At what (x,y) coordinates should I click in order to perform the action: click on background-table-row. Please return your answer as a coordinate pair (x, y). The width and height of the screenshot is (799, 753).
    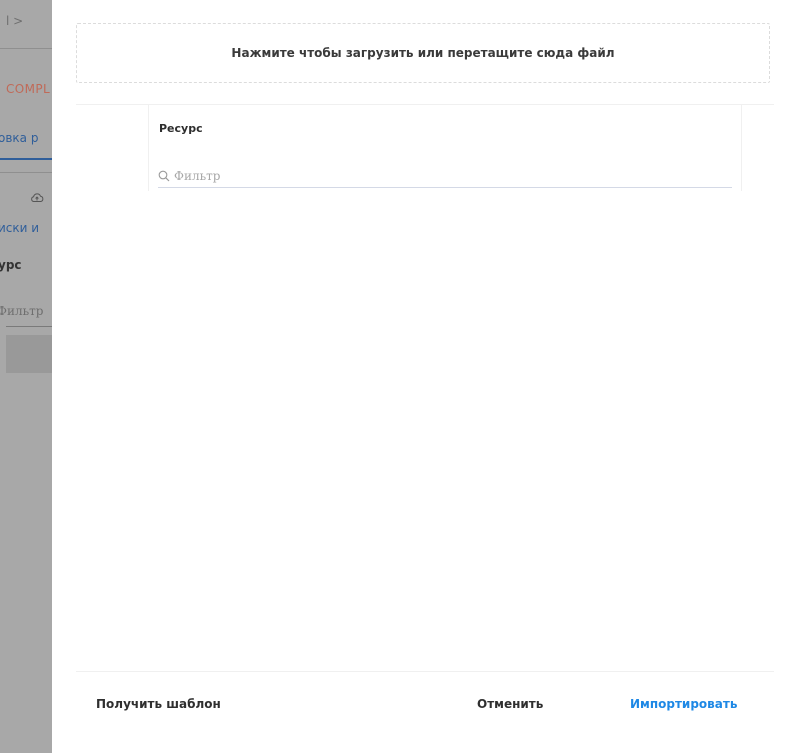
    Looking at the image, I should click on (29, 354).